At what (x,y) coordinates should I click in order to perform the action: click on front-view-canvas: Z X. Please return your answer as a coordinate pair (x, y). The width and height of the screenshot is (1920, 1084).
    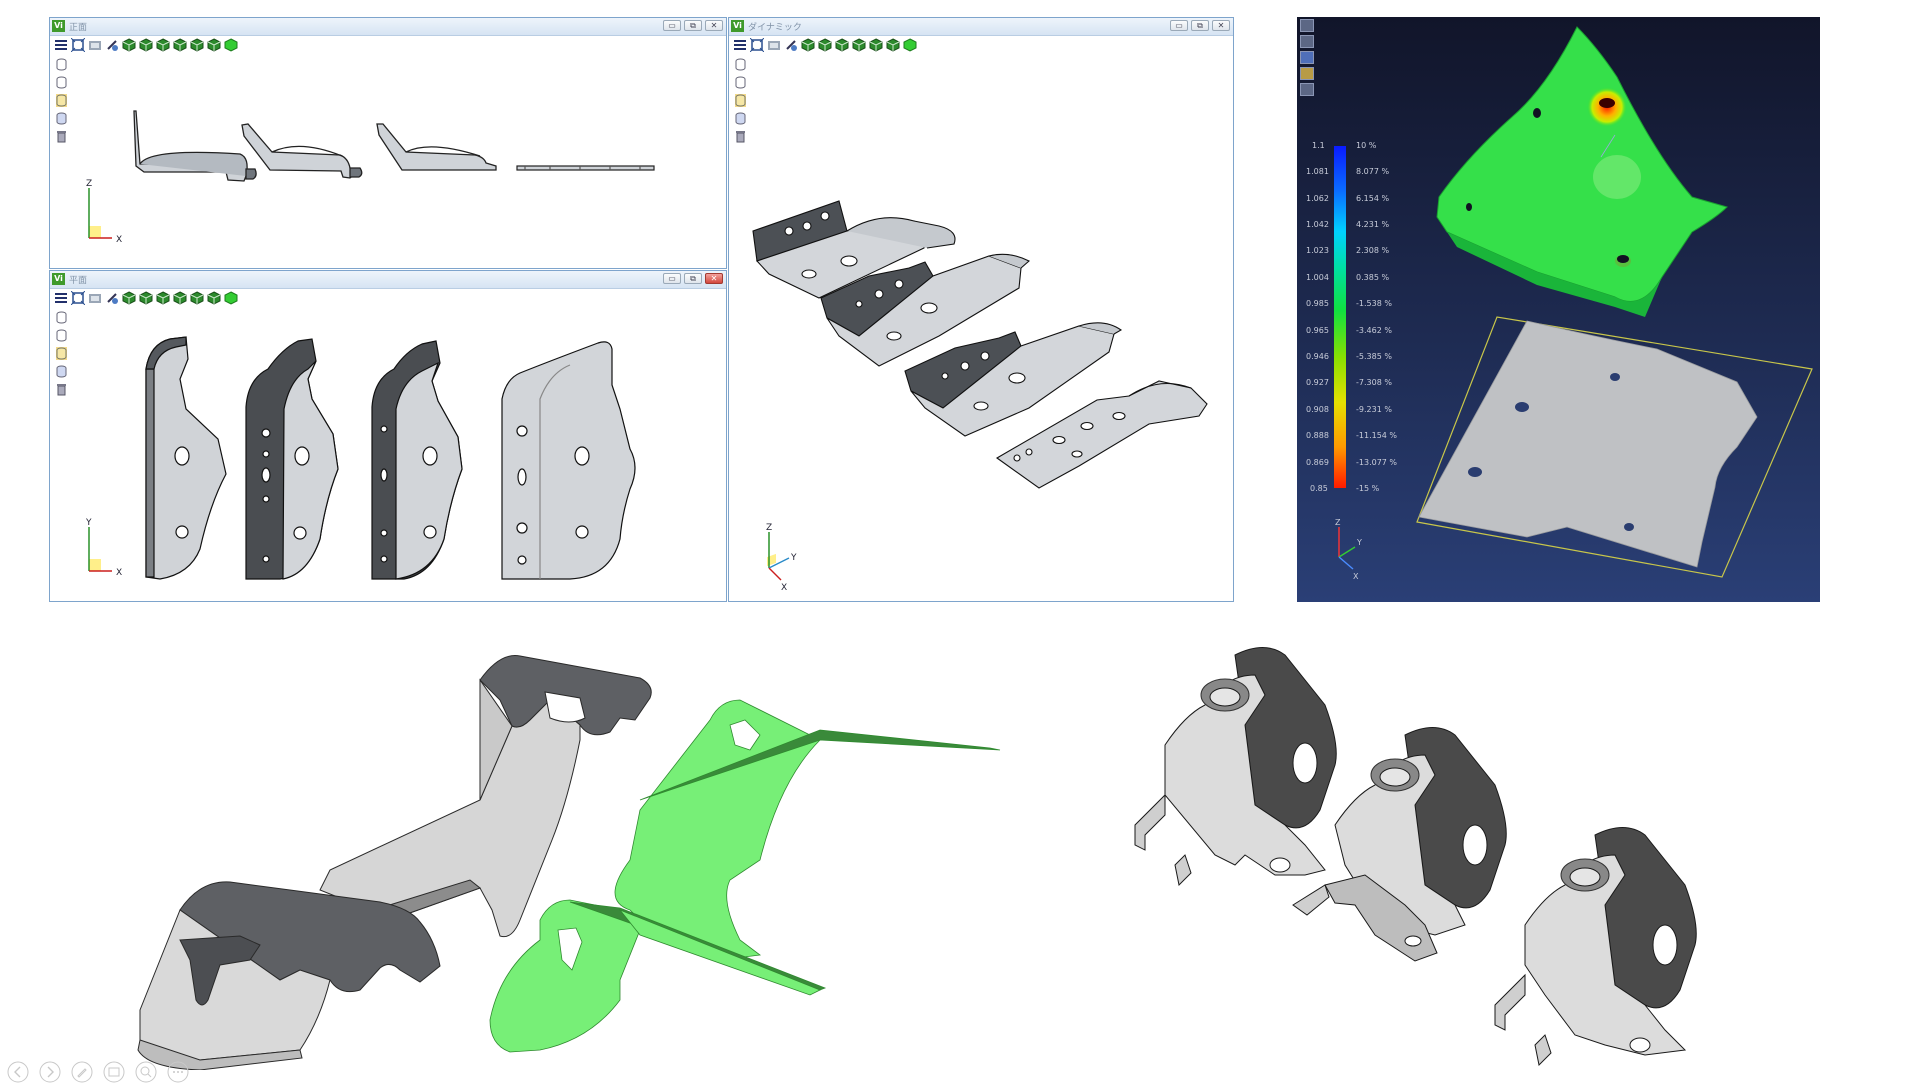
    Looking at the image, I should click on (388, 152).